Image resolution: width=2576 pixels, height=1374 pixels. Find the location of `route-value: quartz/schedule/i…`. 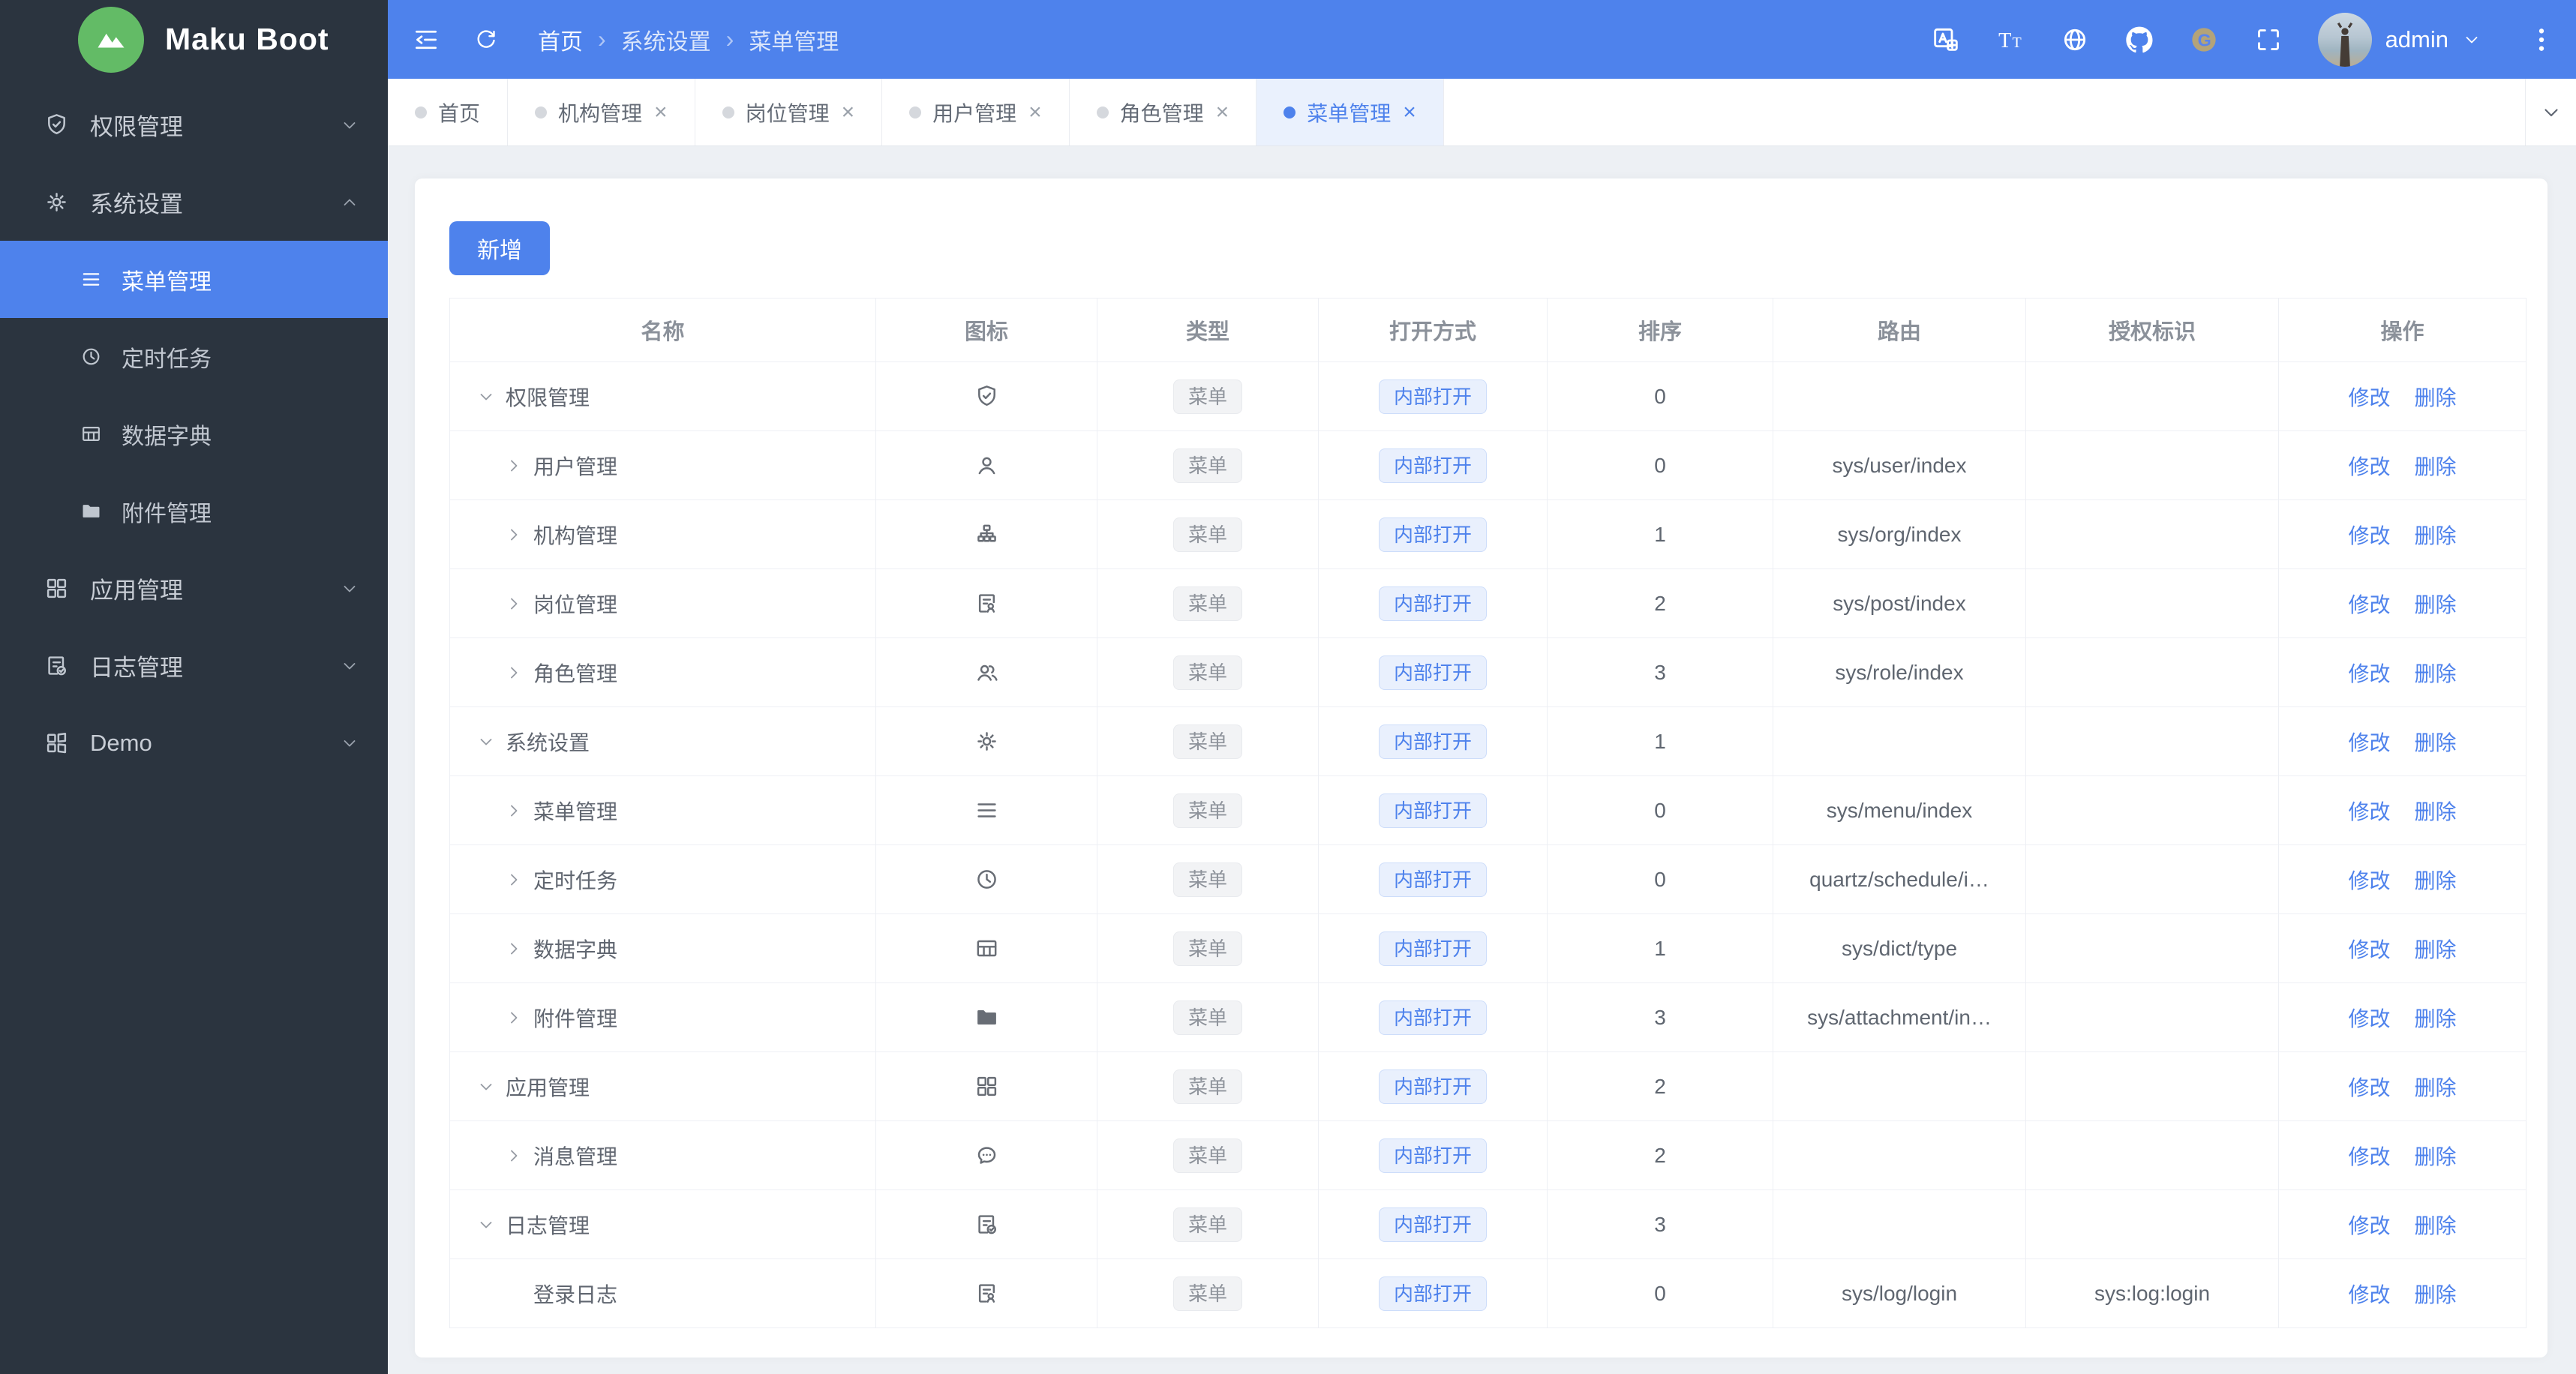

route-value: quartz/schedule/i… is located at coordinates (1899, 879).